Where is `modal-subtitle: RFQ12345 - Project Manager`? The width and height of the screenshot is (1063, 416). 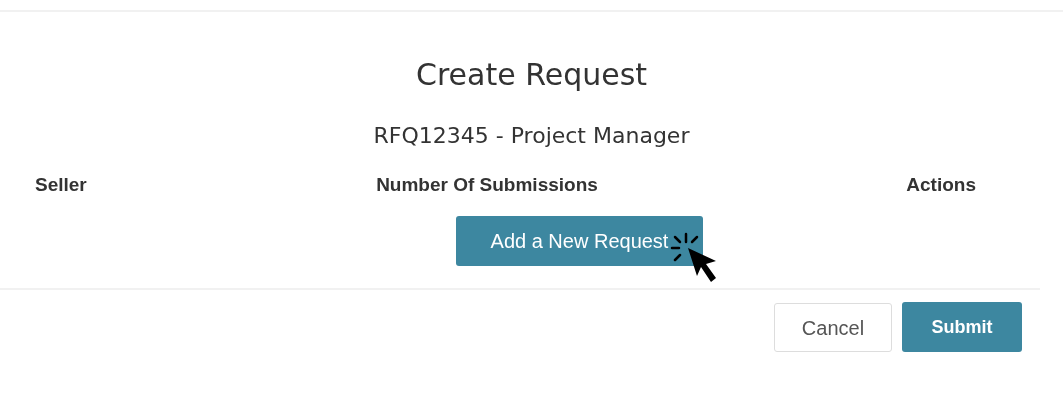 modal-subtitle: RFQ12345 - Project Manager is located at coordinates (531, 136).